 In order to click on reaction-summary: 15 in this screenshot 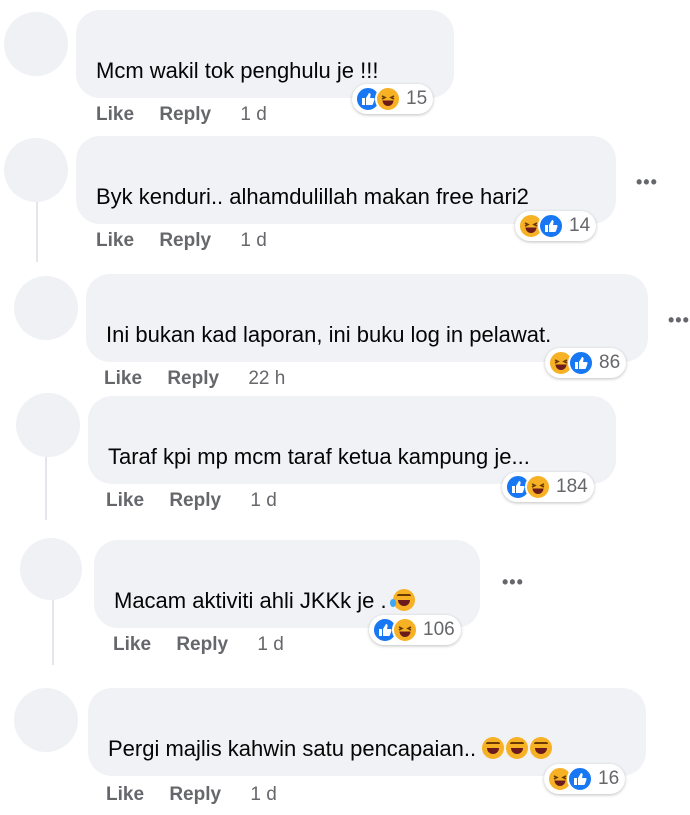, I will do `click(393, 99)`.